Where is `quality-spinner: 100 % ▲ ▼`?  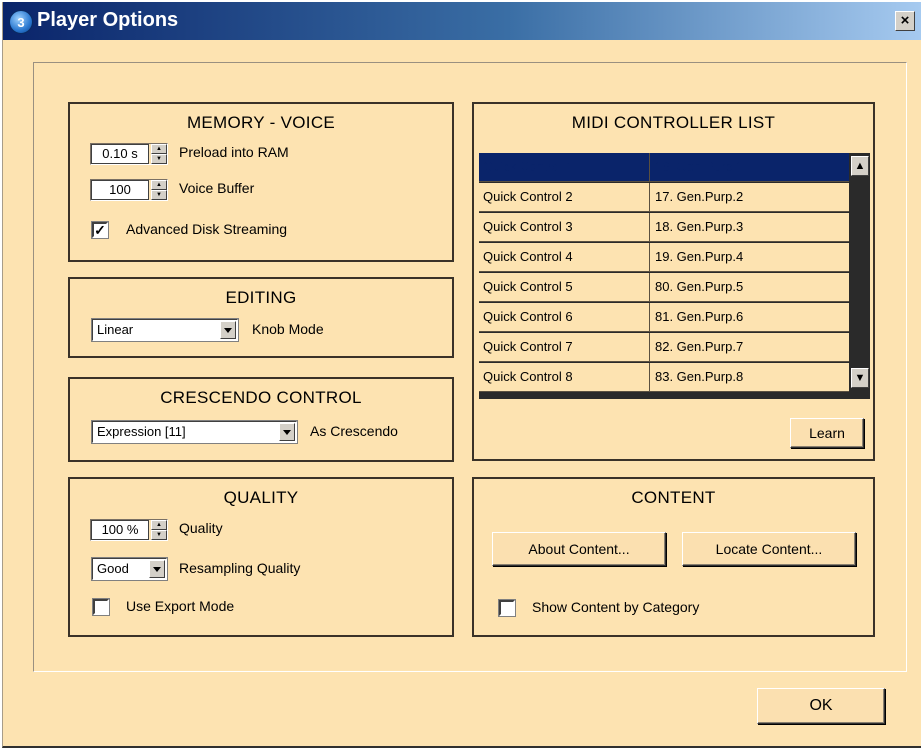
quality-spinner: 100 % ▲ ▼ is located at coordinates (129, 530).